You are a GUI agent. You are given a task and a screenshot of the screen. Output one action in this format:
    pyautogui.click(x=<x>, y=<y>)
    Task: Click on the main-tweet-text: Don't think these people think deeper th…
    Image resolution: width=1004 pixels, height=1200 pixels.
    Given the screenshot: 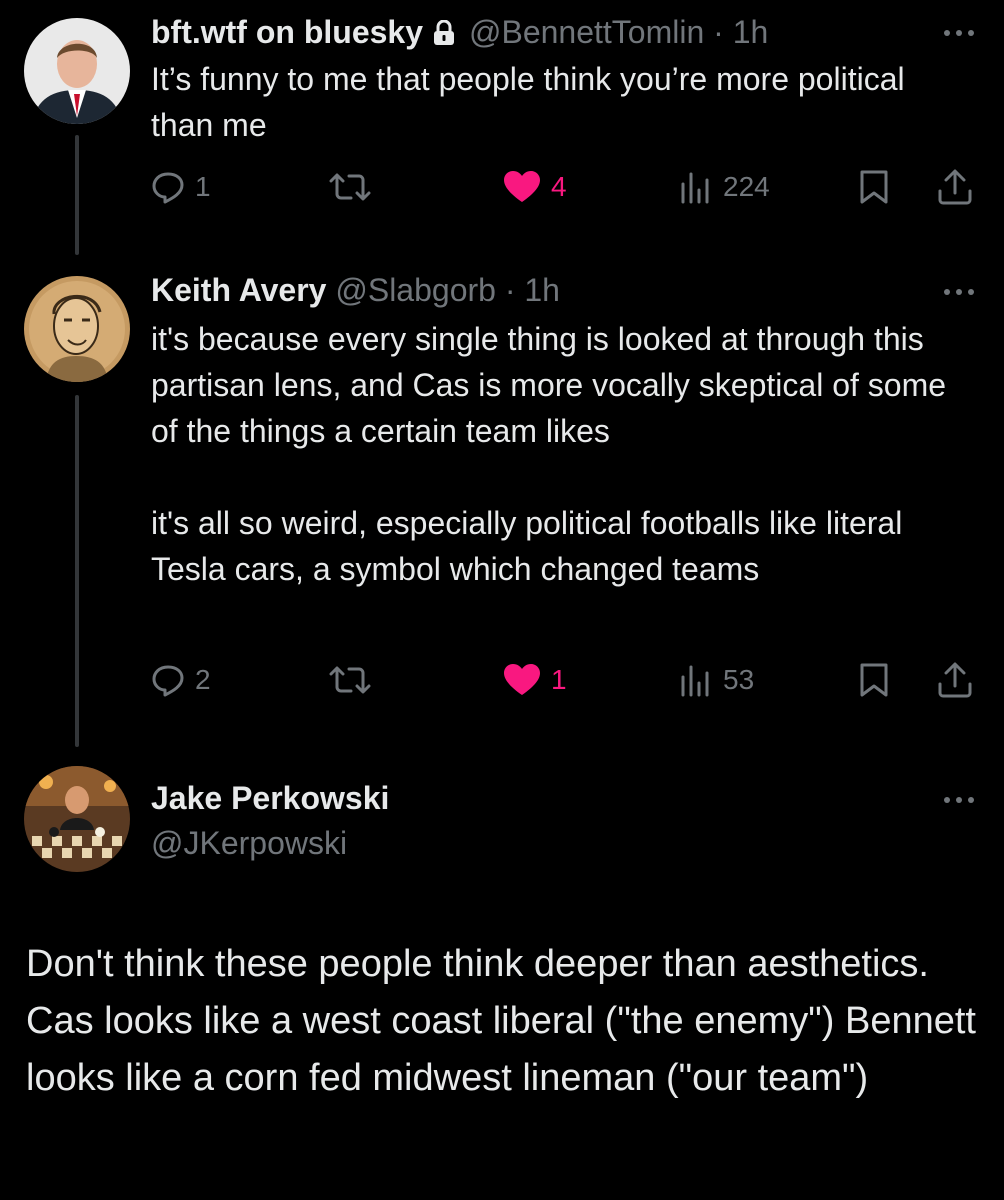 What is the action you would take?
    pyautogui.click(x=501, y=1021)
    